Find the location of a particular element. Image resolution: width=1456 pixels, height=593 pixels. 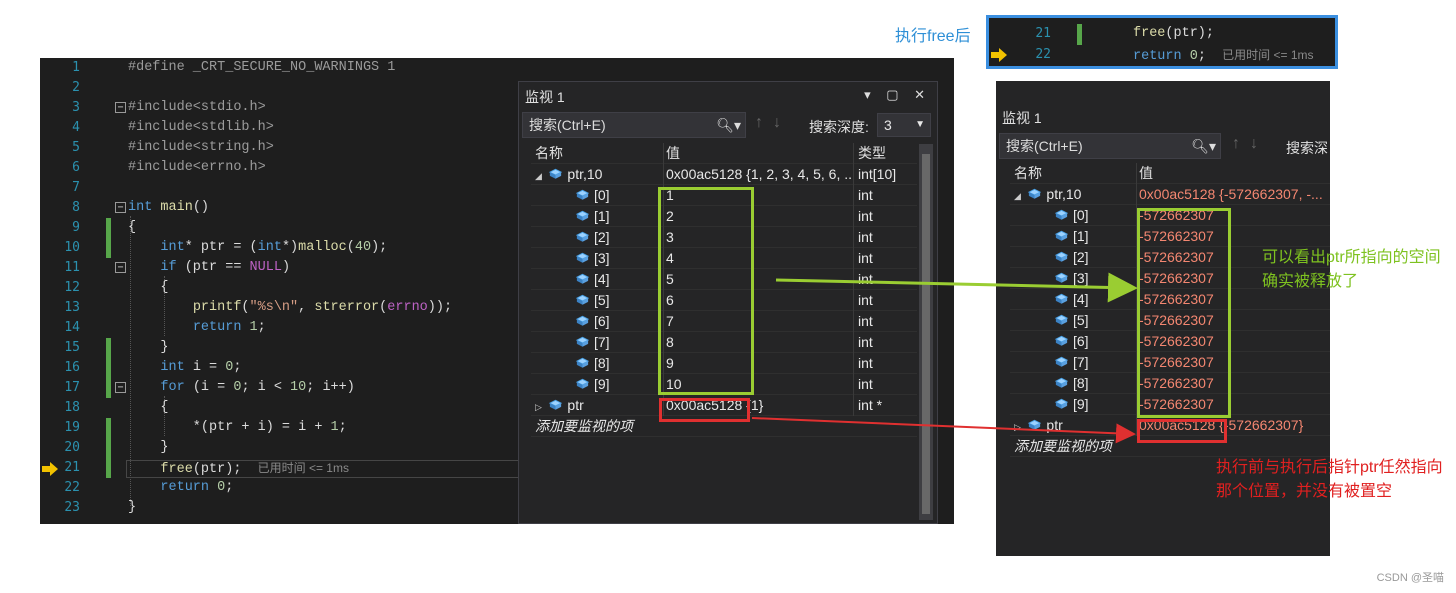

annotation-arrows is located at coordinates (944, 358).